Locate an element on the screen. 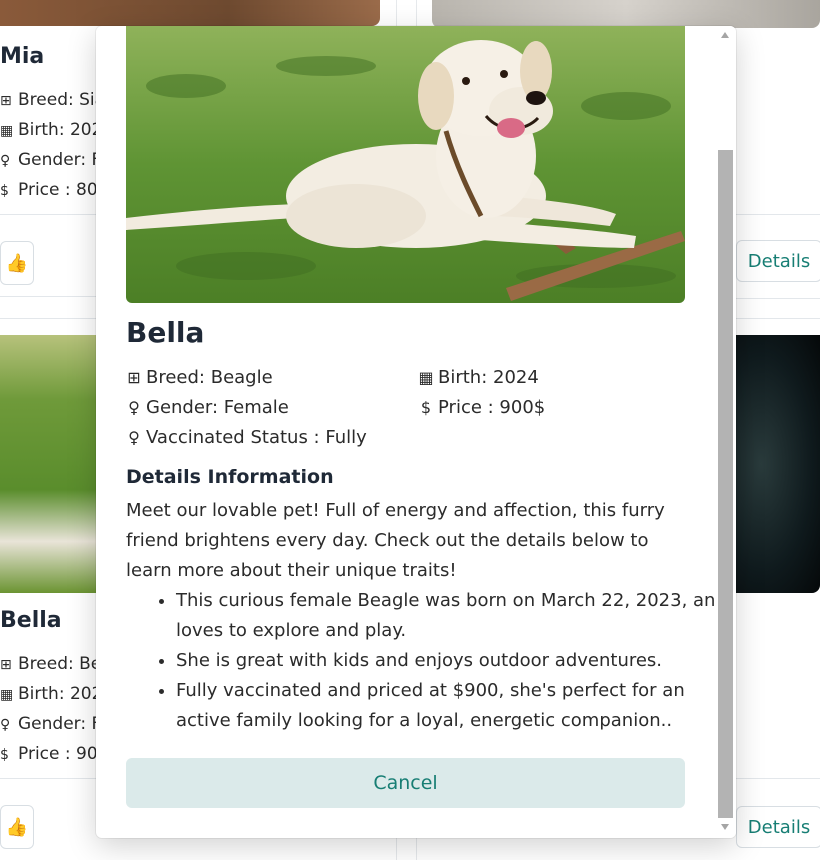  card-breed-text: Breed: Sia is located at coordinates (62, 100).